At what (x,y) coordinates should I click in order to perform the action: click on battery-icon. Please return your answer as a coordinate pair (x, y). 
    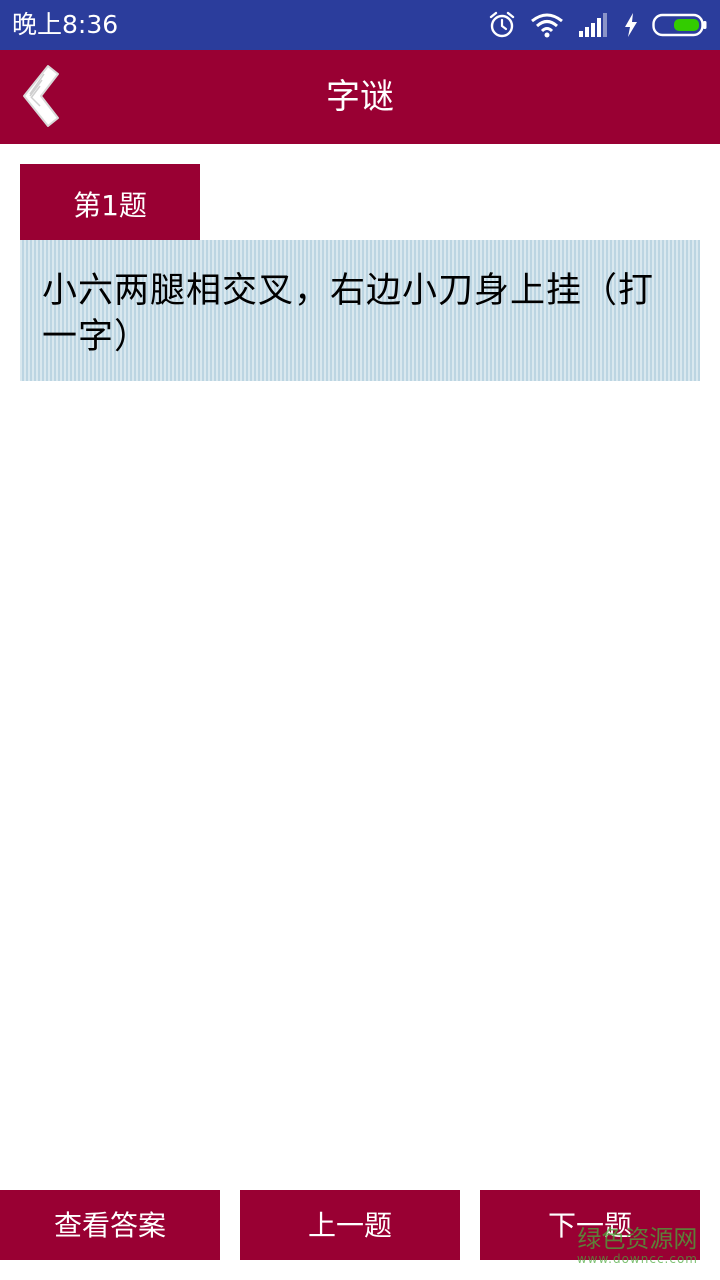
    Looking at the image, I should click on (680, 25).